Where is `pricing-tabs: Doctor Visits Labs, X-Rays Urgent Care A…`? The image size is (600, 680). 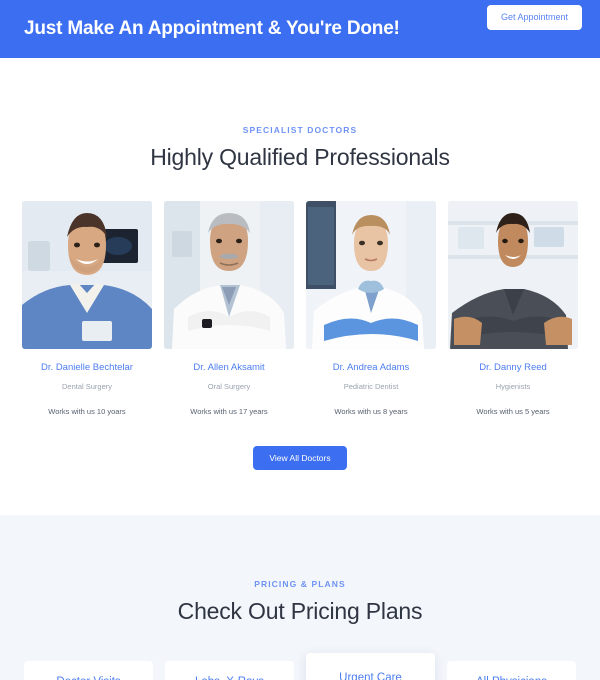
pricing-tabs: Doctor Visits Labs, X-Rays Urgent Care A… is located at coordinates (300, 666).